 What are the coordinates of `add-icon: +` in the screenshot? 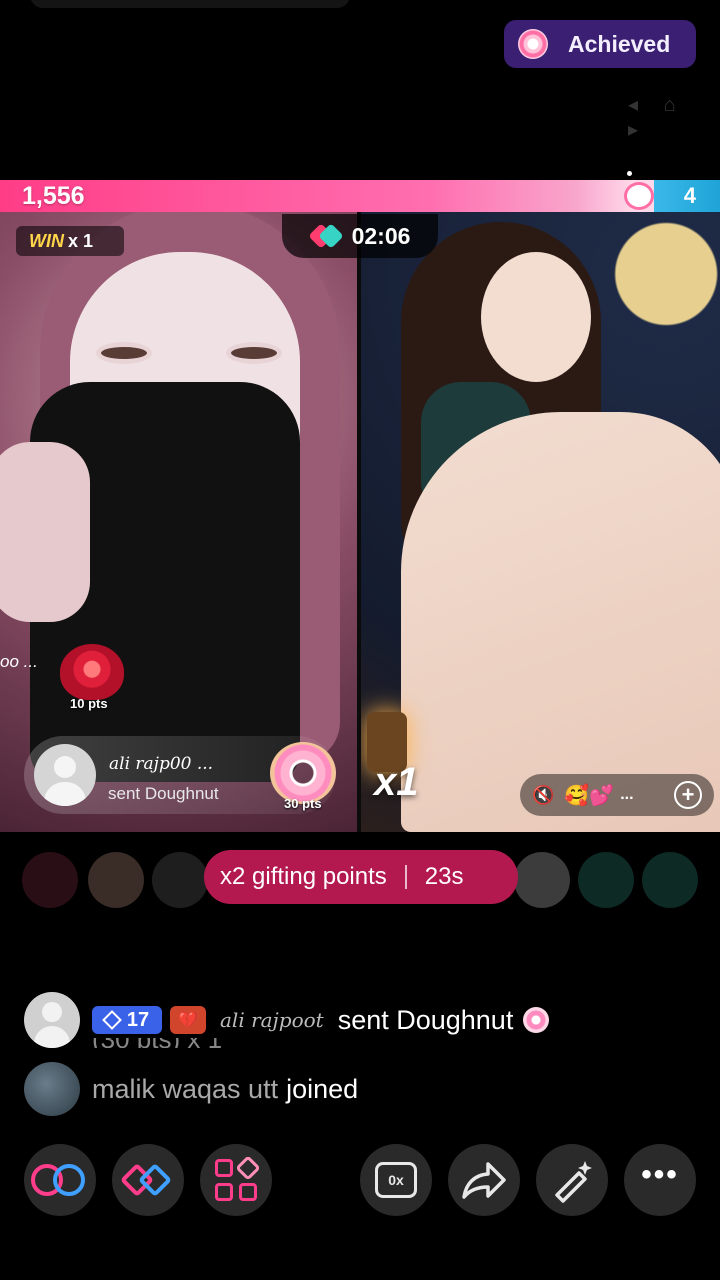 It's located at (688, 795).